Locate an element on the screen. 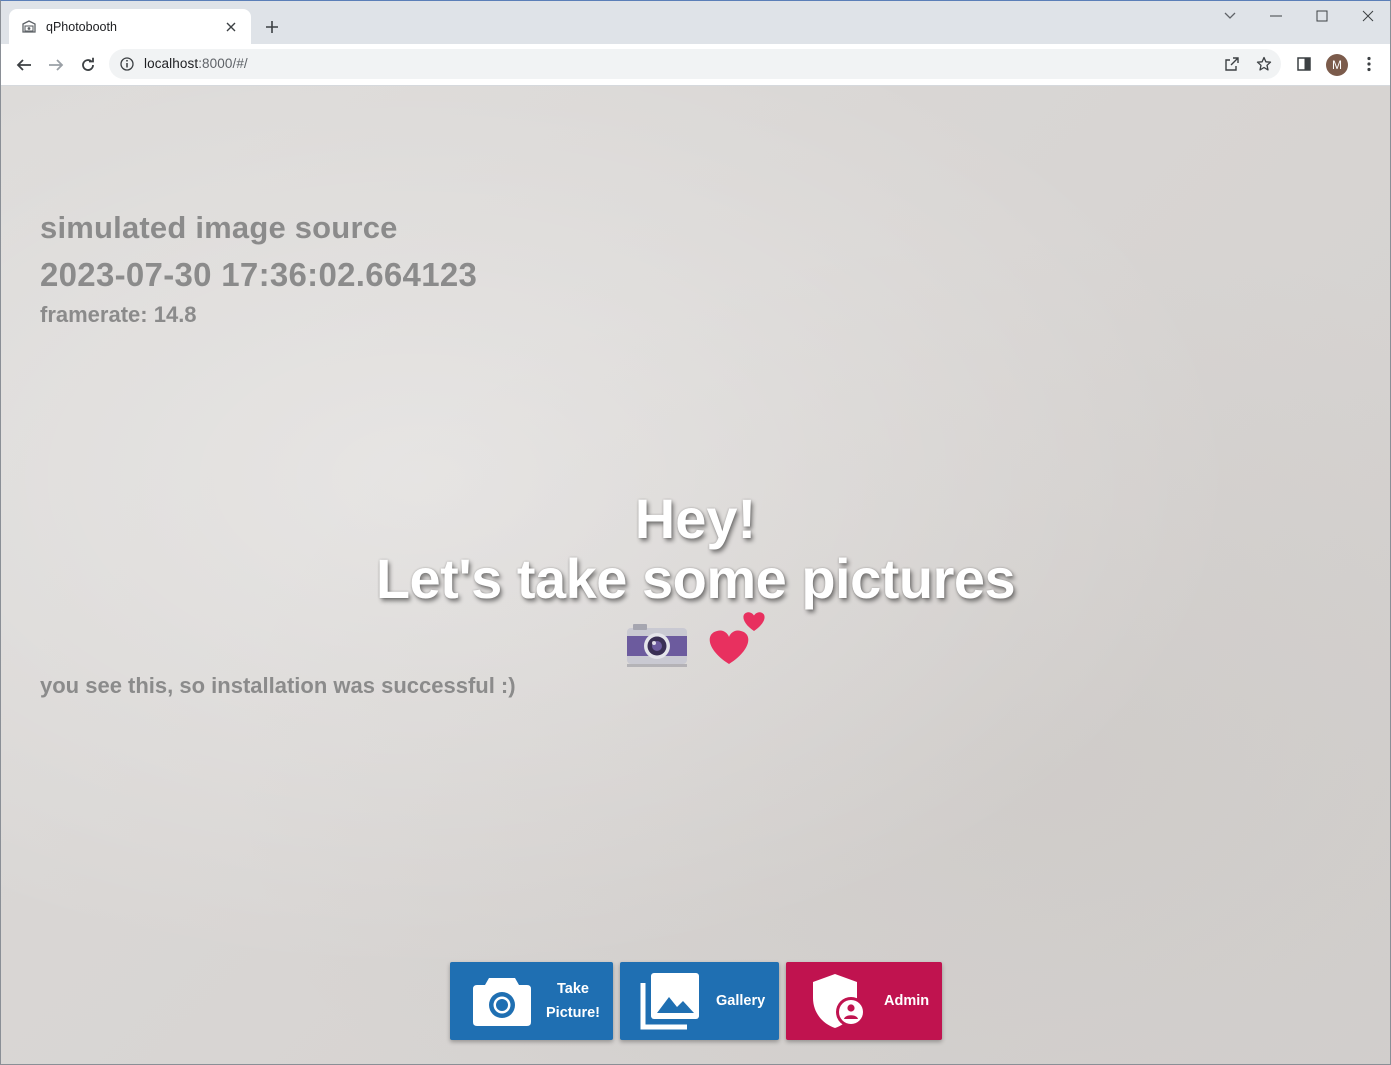 The height and width of the screenshot is (1065, 1391). gallery-label: Gallery is located at coordinates (741, 1001).